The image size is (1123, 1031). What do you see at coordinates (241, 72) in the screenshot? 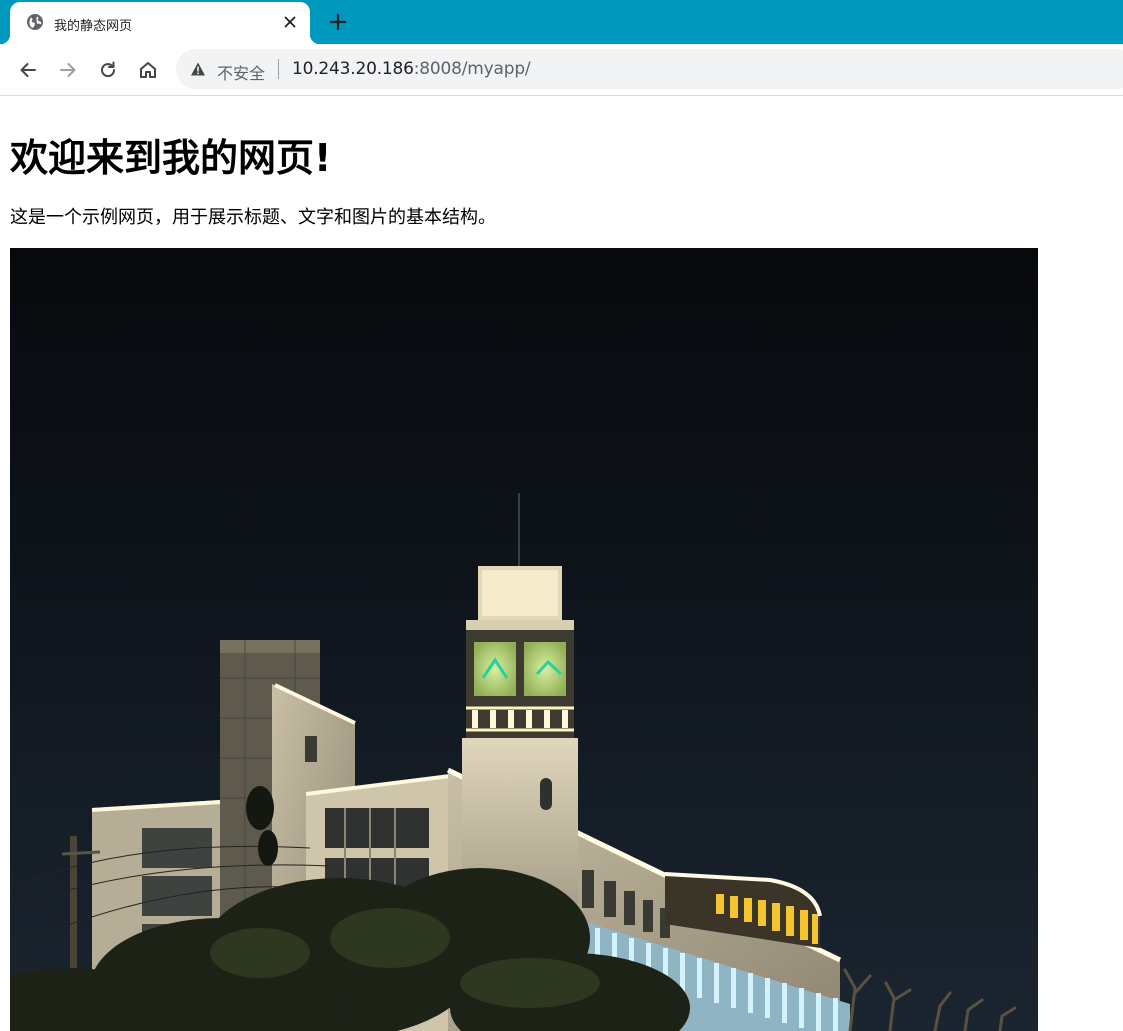
I see `security-label: 不安全` at bounding box center [241, 72].